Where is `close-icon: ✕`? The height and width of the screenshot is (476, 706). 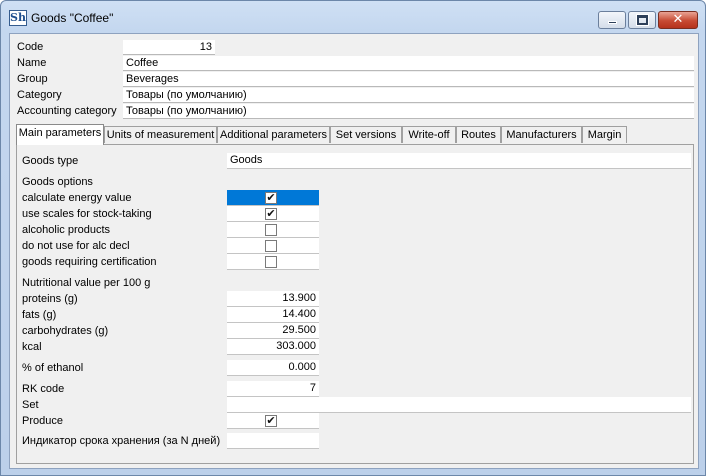 close-icon: ✕ is located at coordinates (678, 19).